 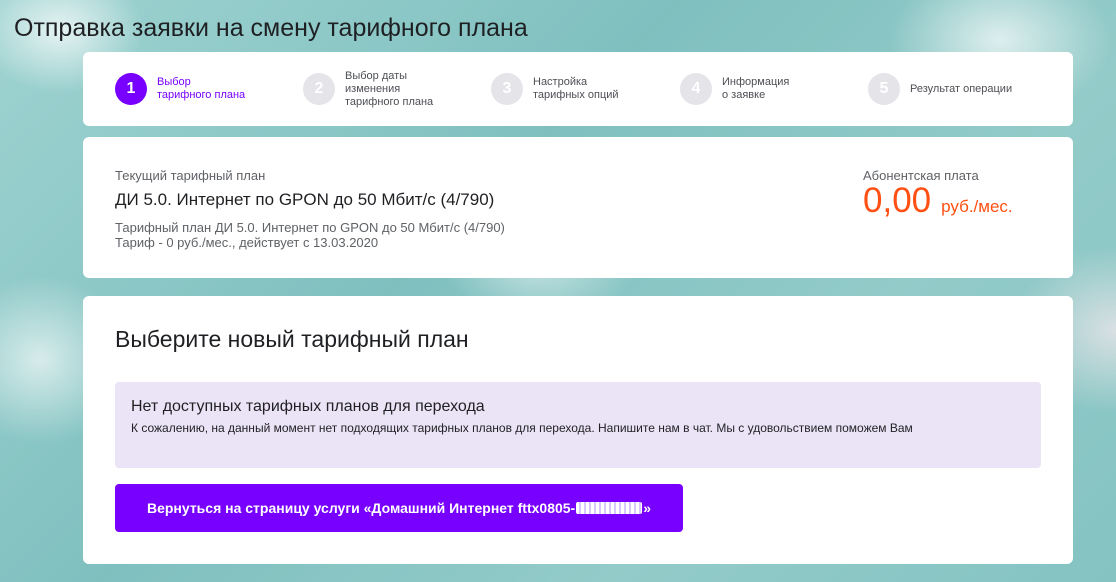 I want to click on step-number: 1, so click(x=131, y=89).